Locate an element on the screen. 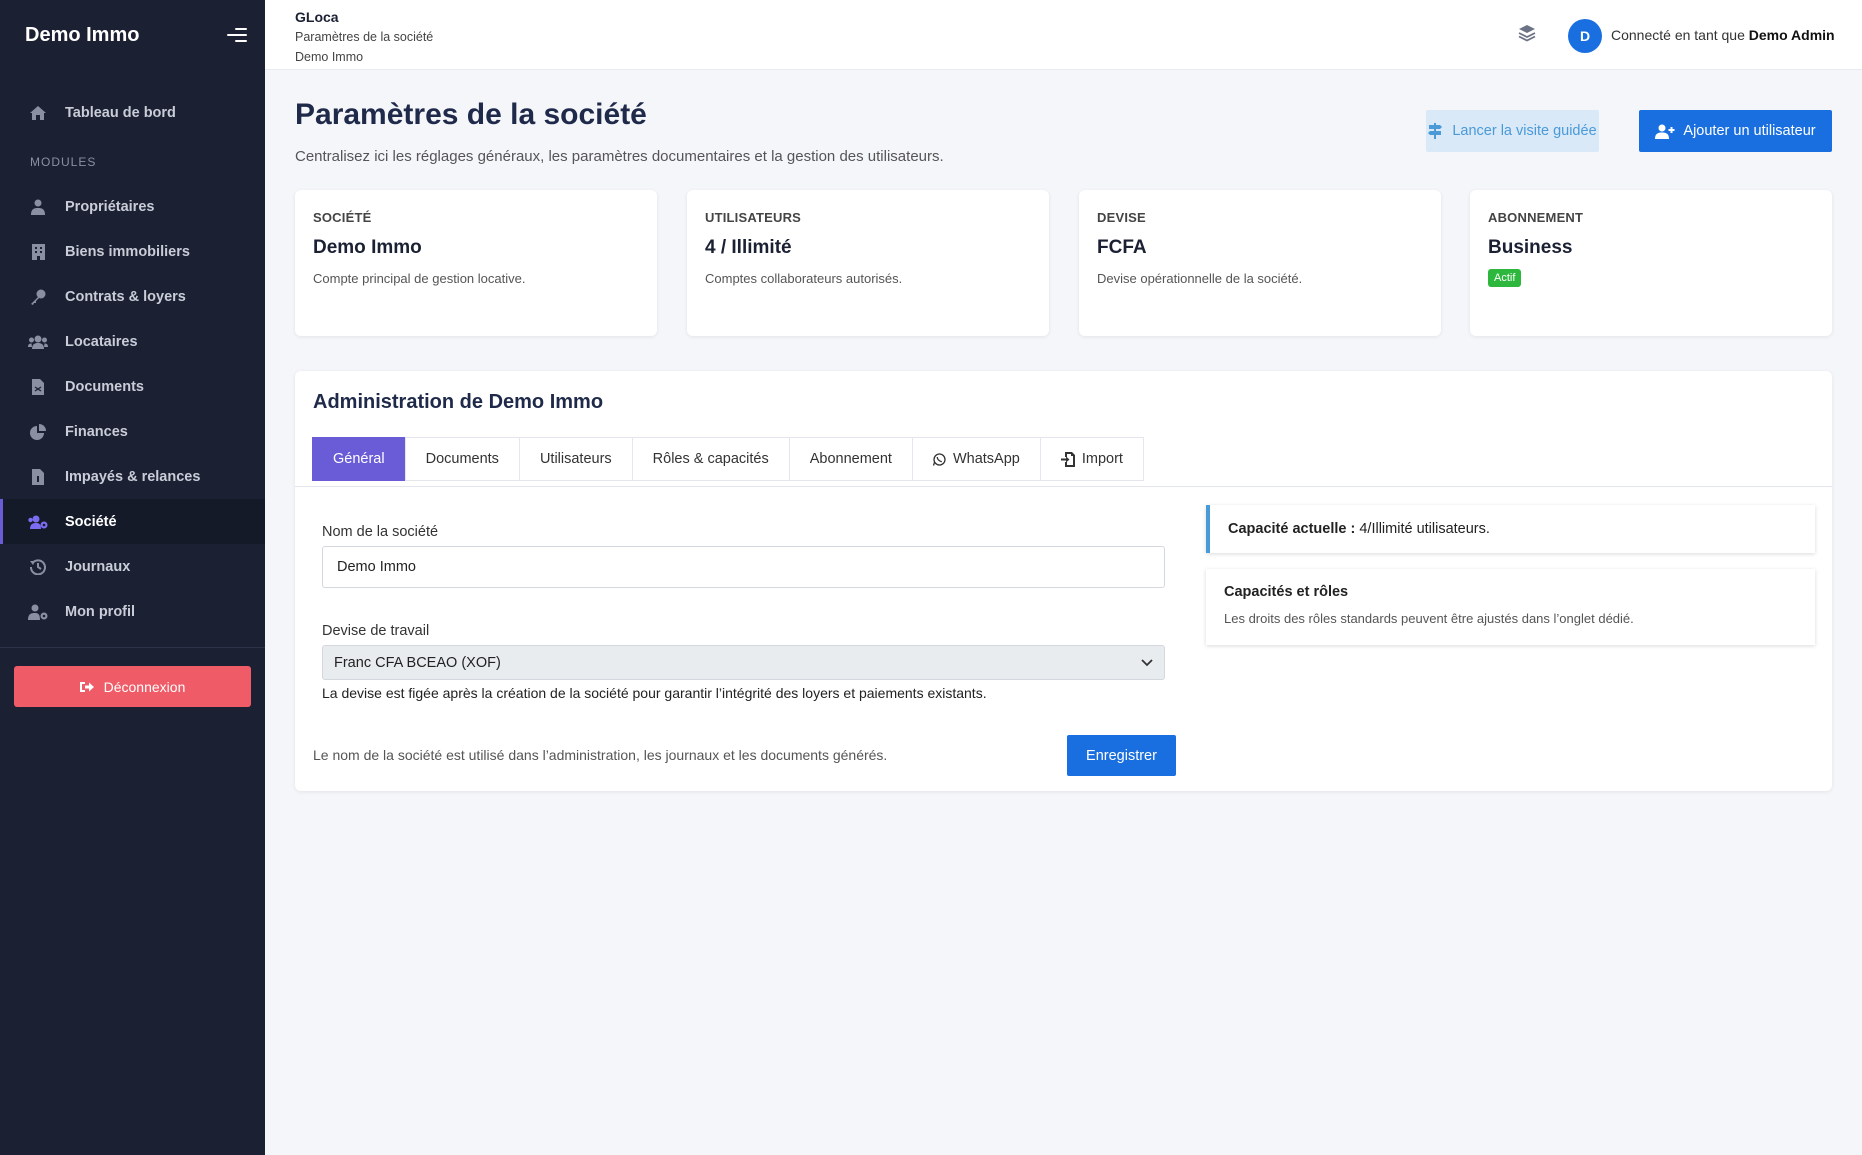  breadcrumb: GLoca Paramètres de la société Demo Immo is located at coordinates (364, 37).